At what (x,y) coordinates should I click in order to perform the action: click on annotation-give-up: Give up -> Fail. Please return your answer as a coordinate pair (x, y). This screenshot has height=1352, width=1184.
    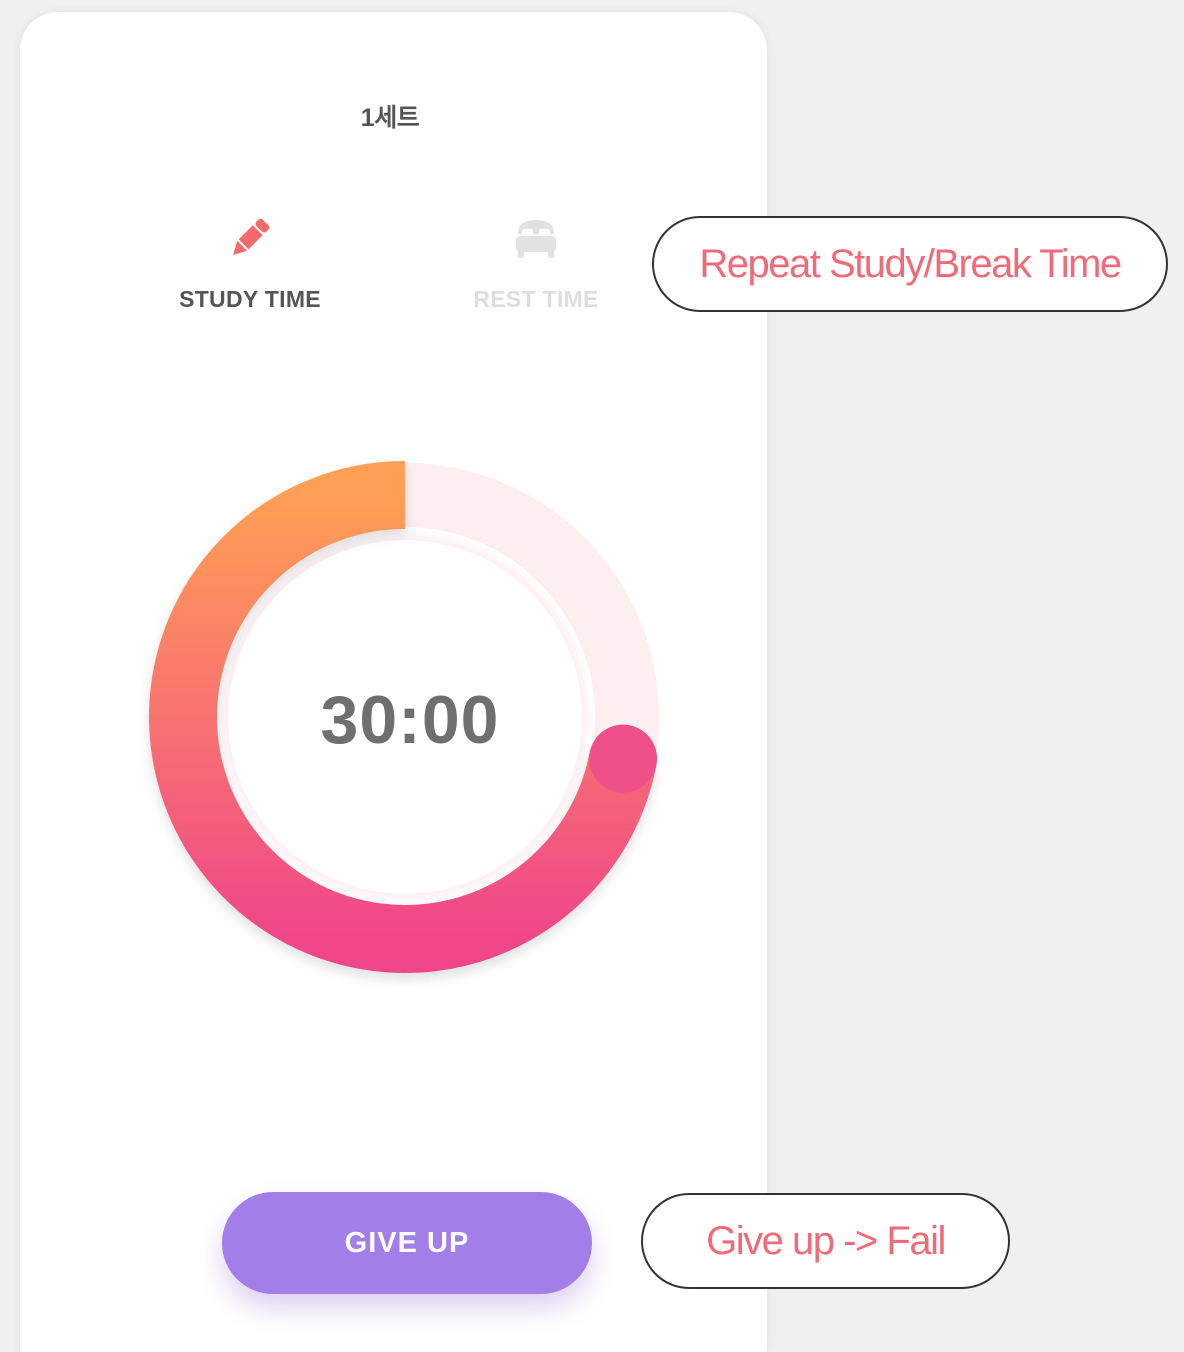
    Looking at the image, I should click on (825, 1241).